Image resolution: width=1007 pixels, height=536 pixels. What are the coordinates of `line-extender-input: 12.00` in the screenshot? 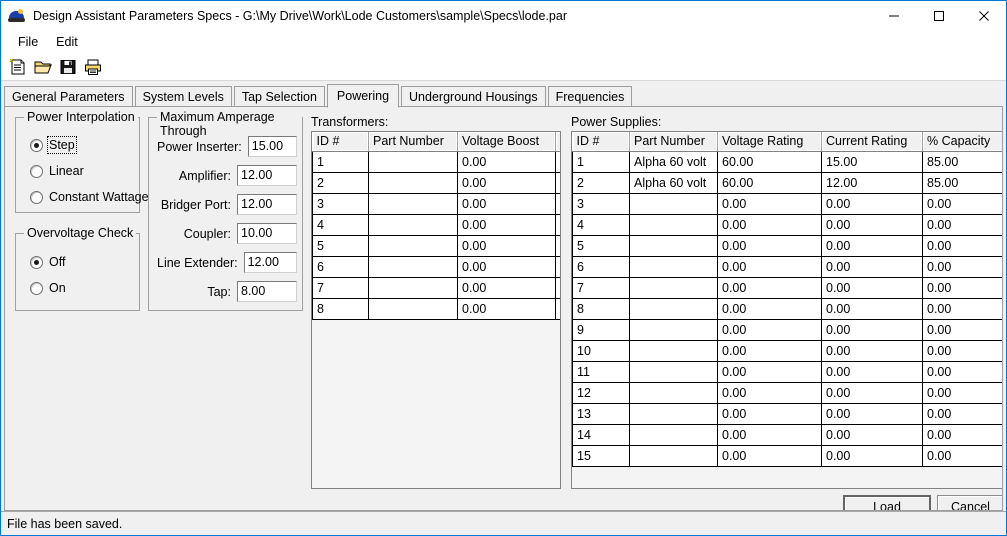 It's located at (270, 262).